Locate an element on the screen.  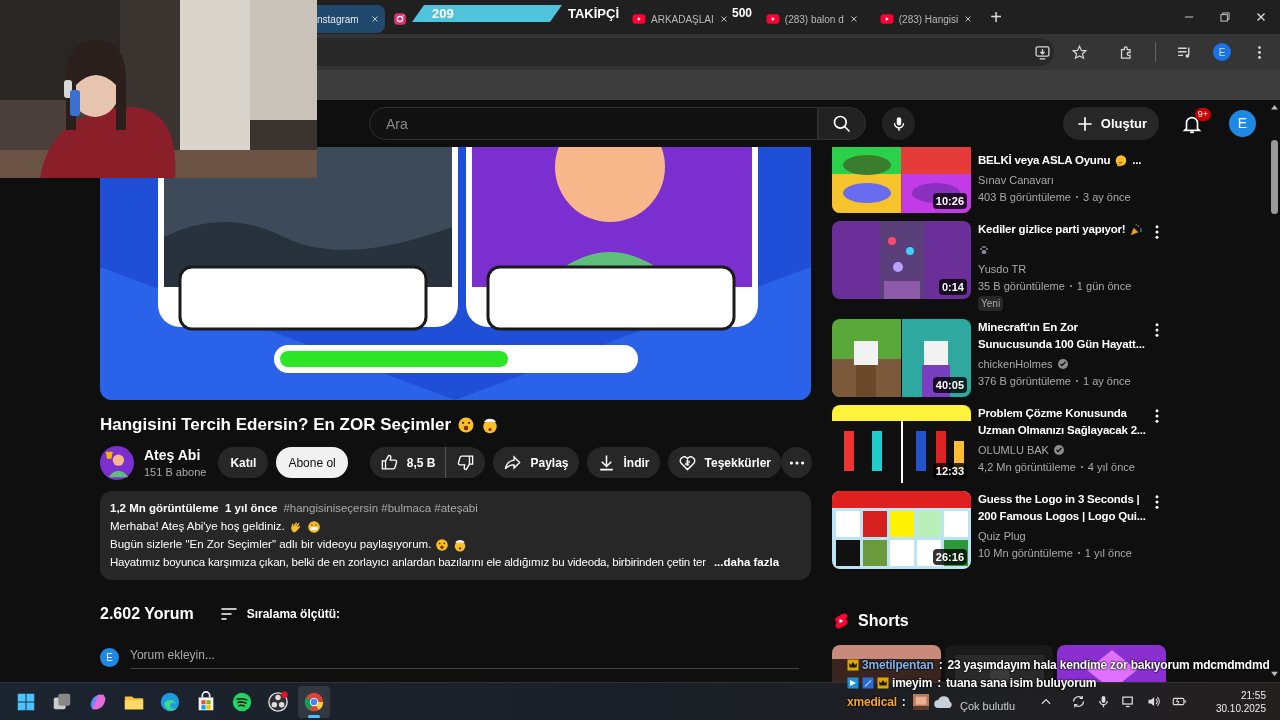
spotify-icon is located at coordinates (242, 701).